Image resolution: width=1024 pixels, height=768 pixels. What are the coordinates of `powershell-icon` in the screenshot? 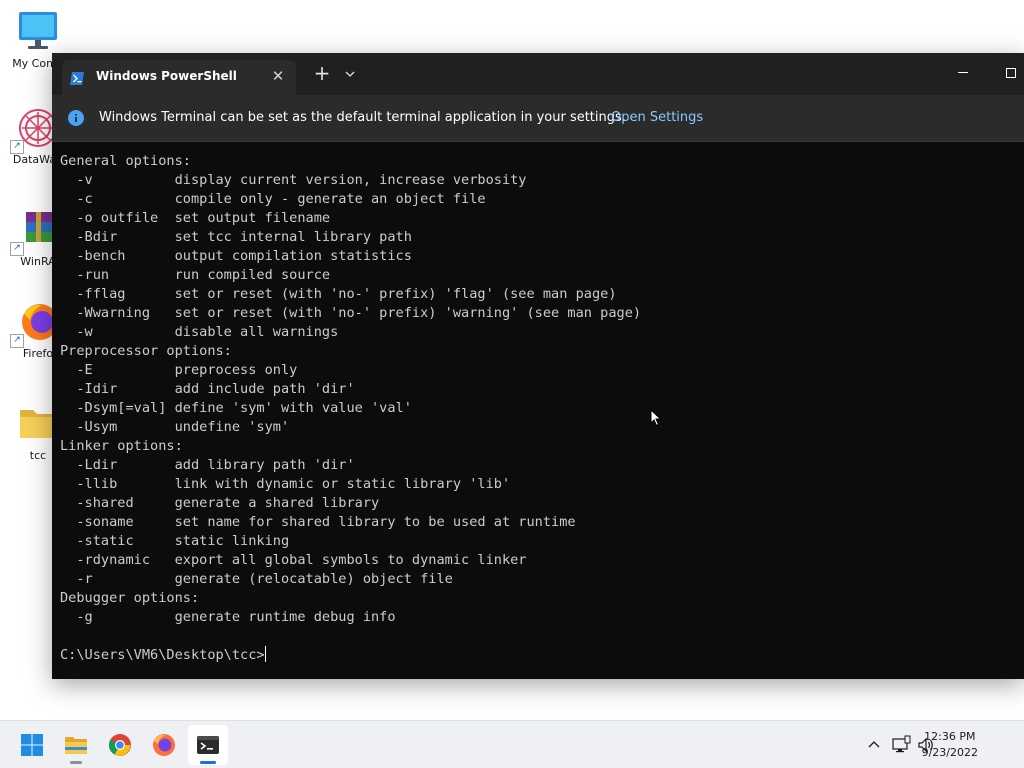 It's located at (77, 77).